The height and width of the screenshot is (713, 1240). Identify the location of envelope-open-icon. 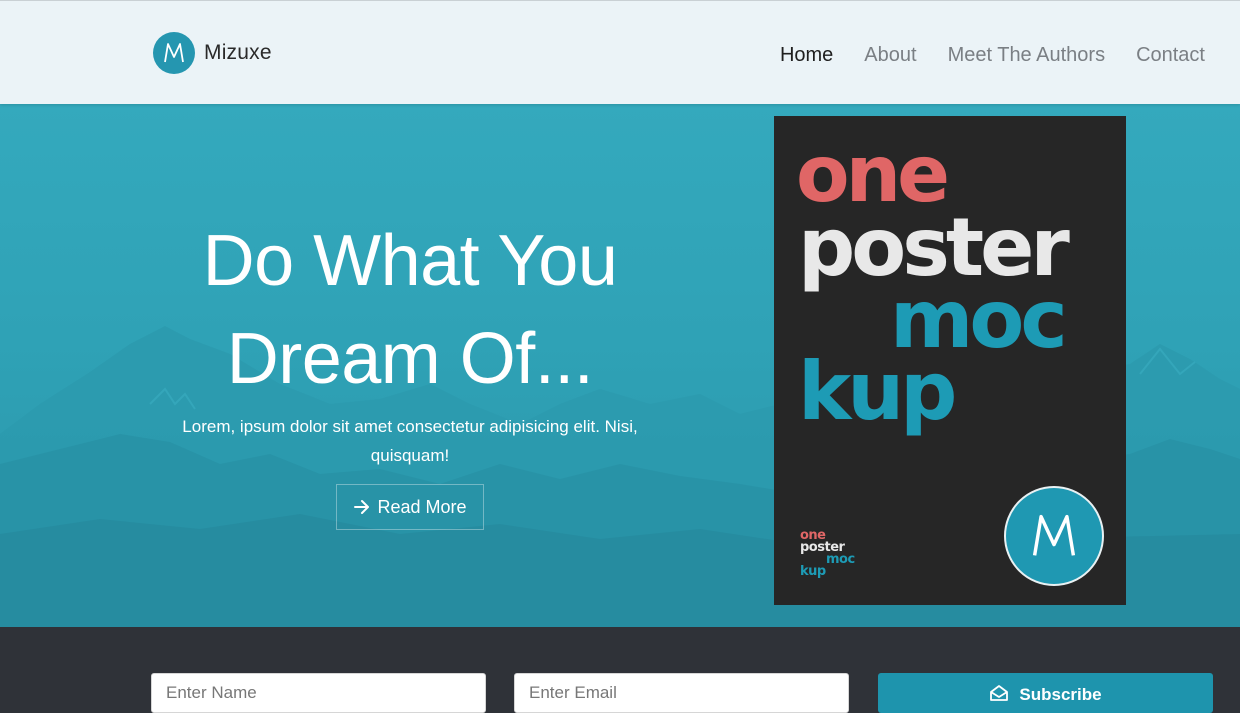
(999, 693).